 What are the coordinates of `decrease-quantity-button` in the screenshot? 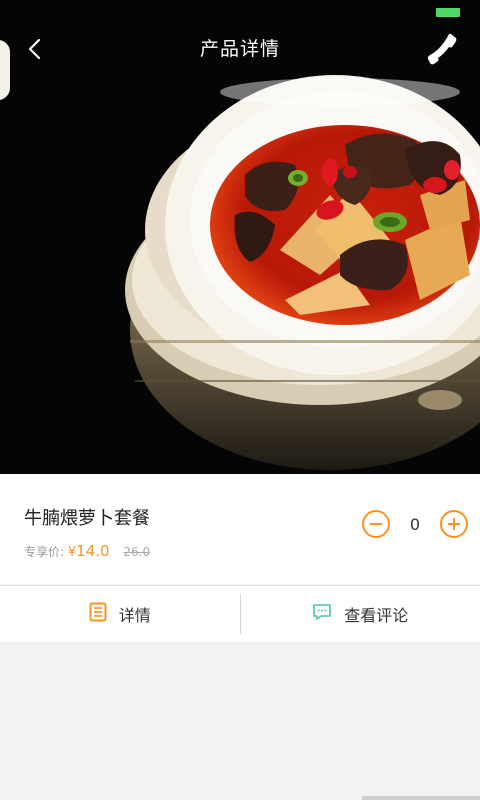 It's located at (376, 524).